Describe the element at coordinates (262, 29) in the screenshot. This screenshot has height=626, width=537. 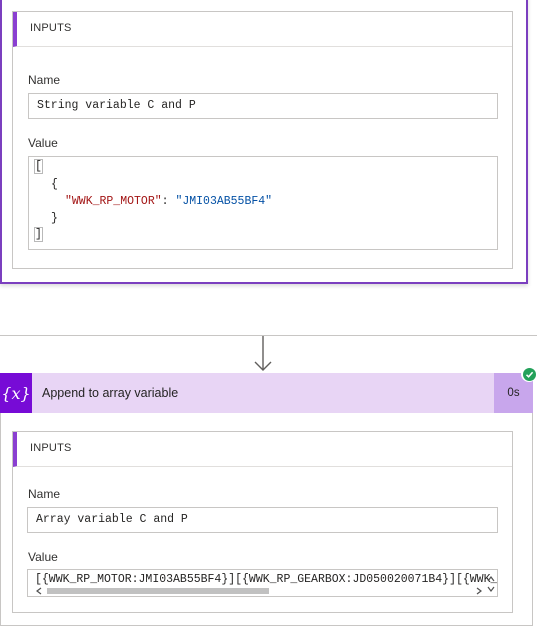
I see `inputs-header: INPUTS` at that location.